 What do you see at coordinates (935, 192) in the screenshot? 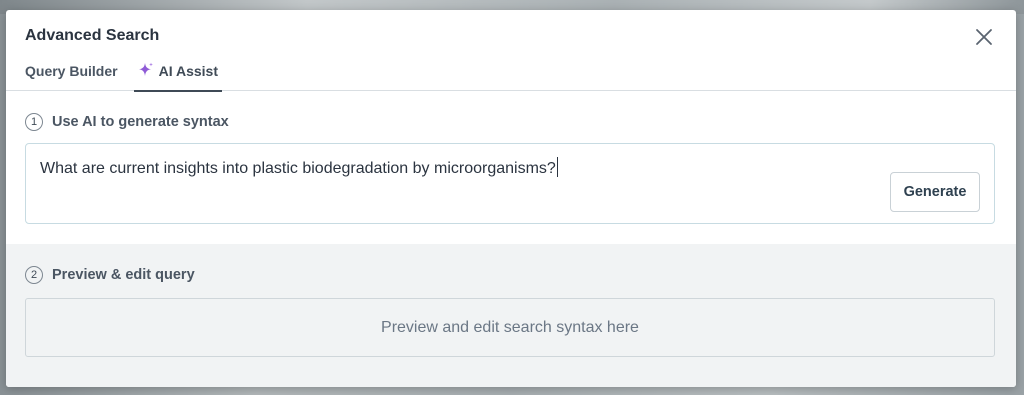
I see `generate-button: Generate` at bounding box center [935, 192].